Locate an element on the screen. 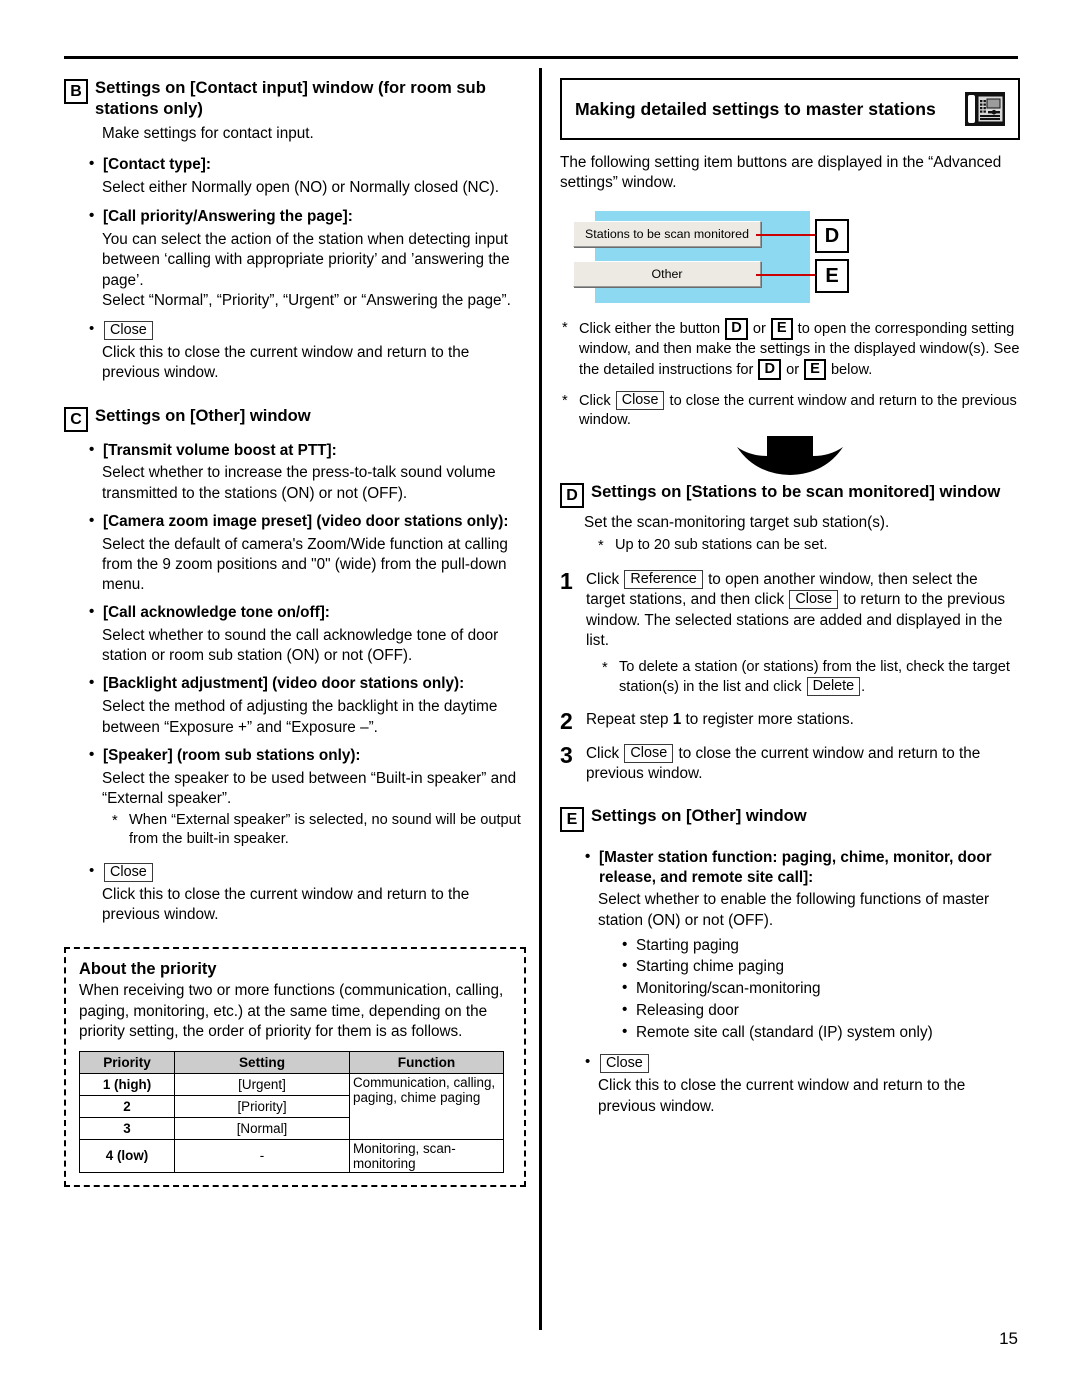  cell-setting: - is located at coordinates (262, 1155).